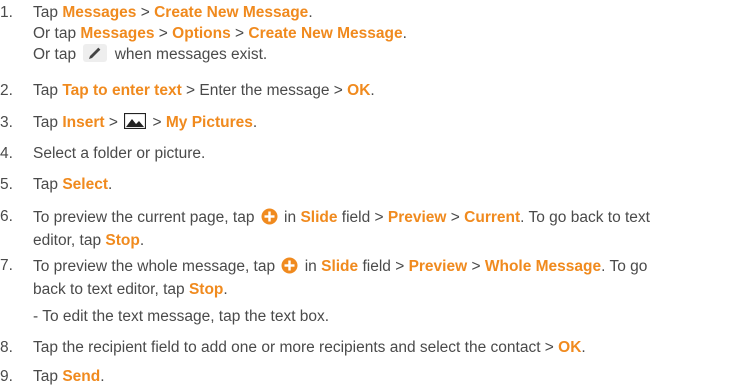  I want to click on step-text: To preview the whole message, tap, so click(156, 266).